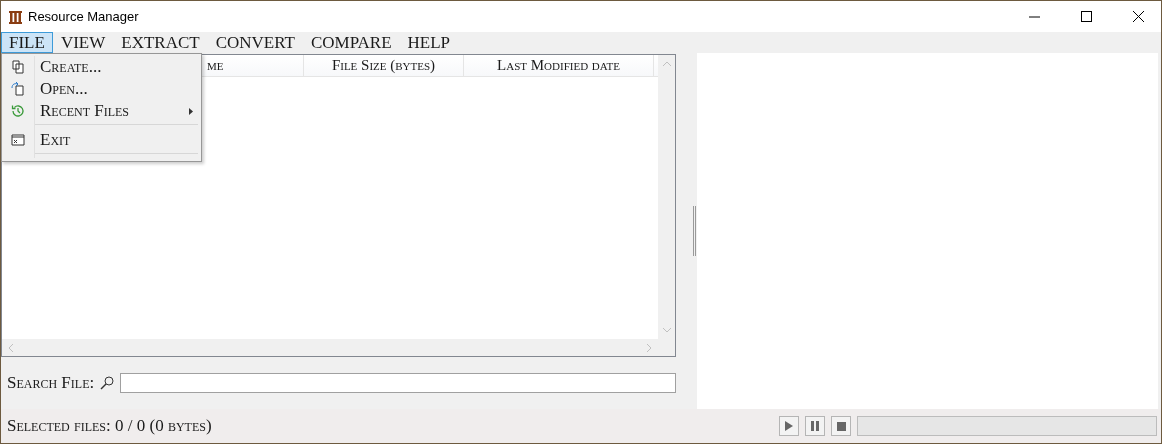 Image resolution: width=1162 pixels, height=444 pixels. I want to click on menu-entry: Exit, so click(101, 140).